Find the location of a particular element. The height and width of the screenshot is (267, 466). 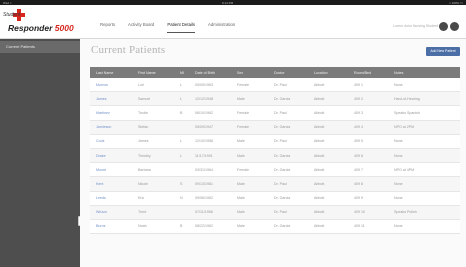

settings-button is located at coordinates (454, 26).